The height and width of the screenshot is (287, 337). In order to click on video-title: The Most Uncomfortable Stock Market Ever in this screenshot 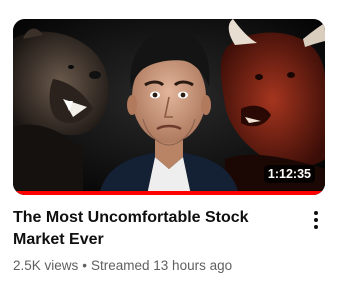, I will do `click(153, 229)`.